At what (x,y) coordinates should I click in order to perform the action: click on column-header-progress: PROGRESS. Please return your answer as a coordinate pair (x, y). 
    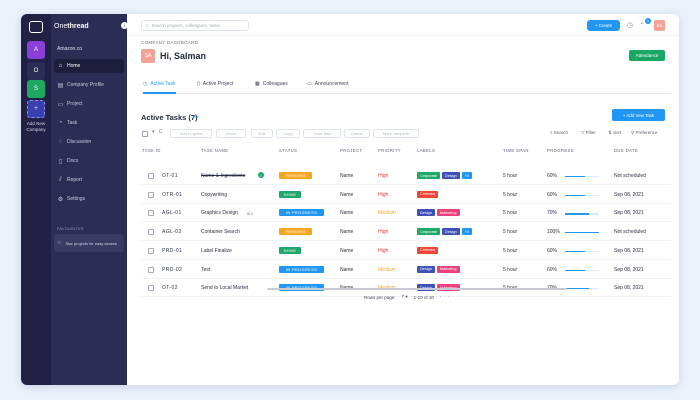
    Looking at the image, I should click on (560, 150).